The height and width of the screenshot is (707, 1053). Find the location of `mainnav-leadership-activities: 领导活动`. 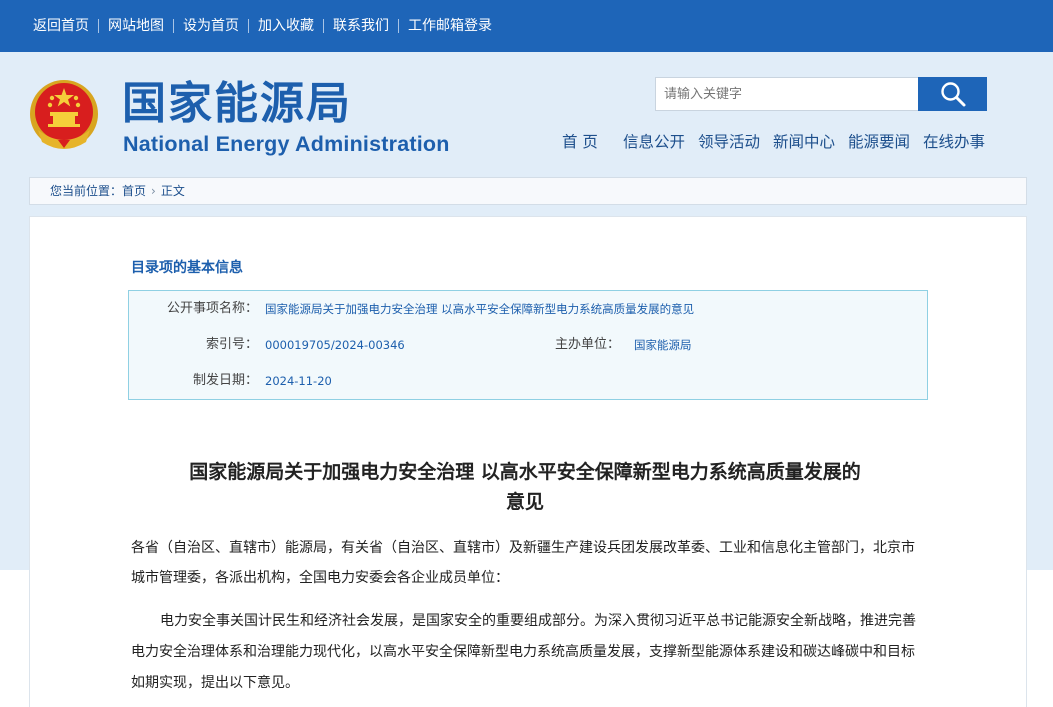

mainnav-leadership-activities: 领导活动 is located at coordinates (729, 142).